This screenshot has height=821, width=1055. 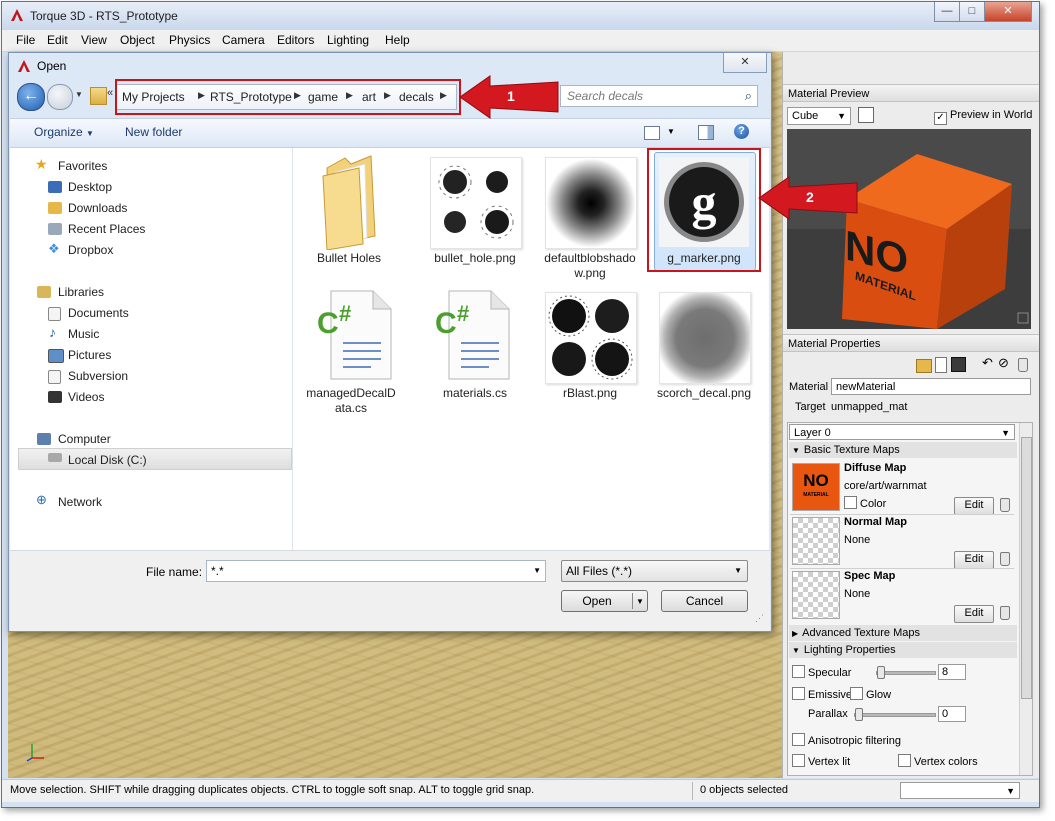 What do you see at coordinates (652, 133) in the screenshot?
I see `change-view-icon` at bounding box center [652, 133].